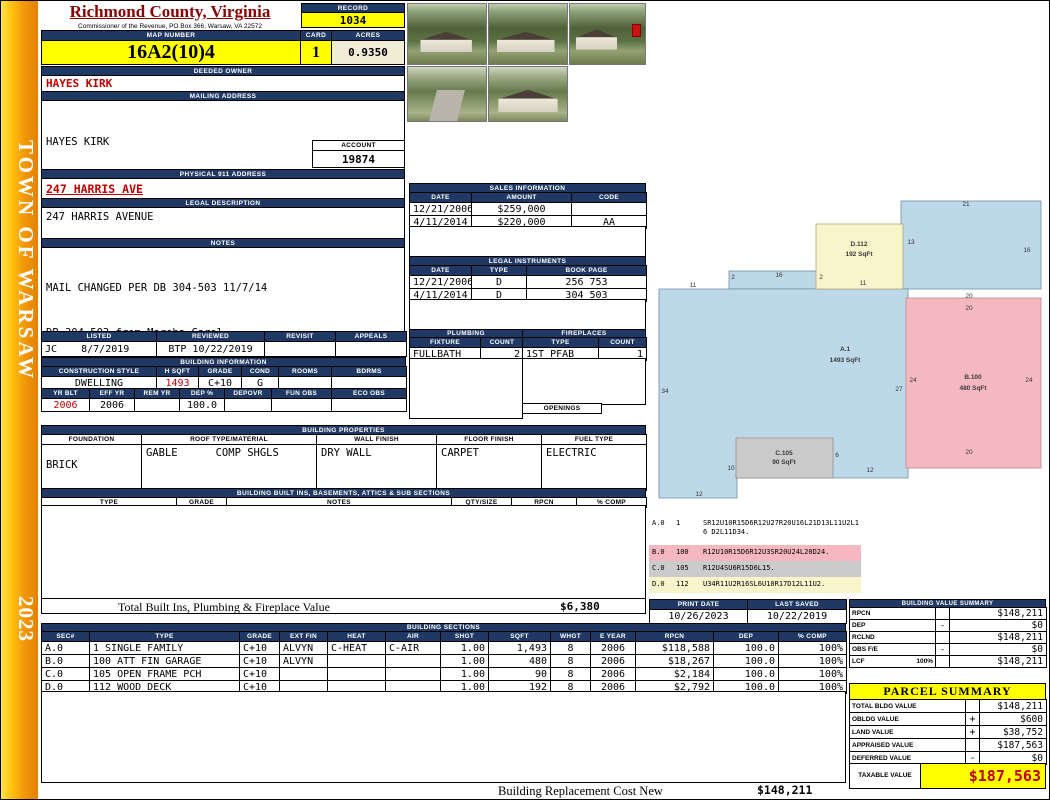 This screenshot has width=1050, height=800. Describe the element at coordinates (305, 371) in the screenshot. I see `col-rooms: ROOMS` at that location.